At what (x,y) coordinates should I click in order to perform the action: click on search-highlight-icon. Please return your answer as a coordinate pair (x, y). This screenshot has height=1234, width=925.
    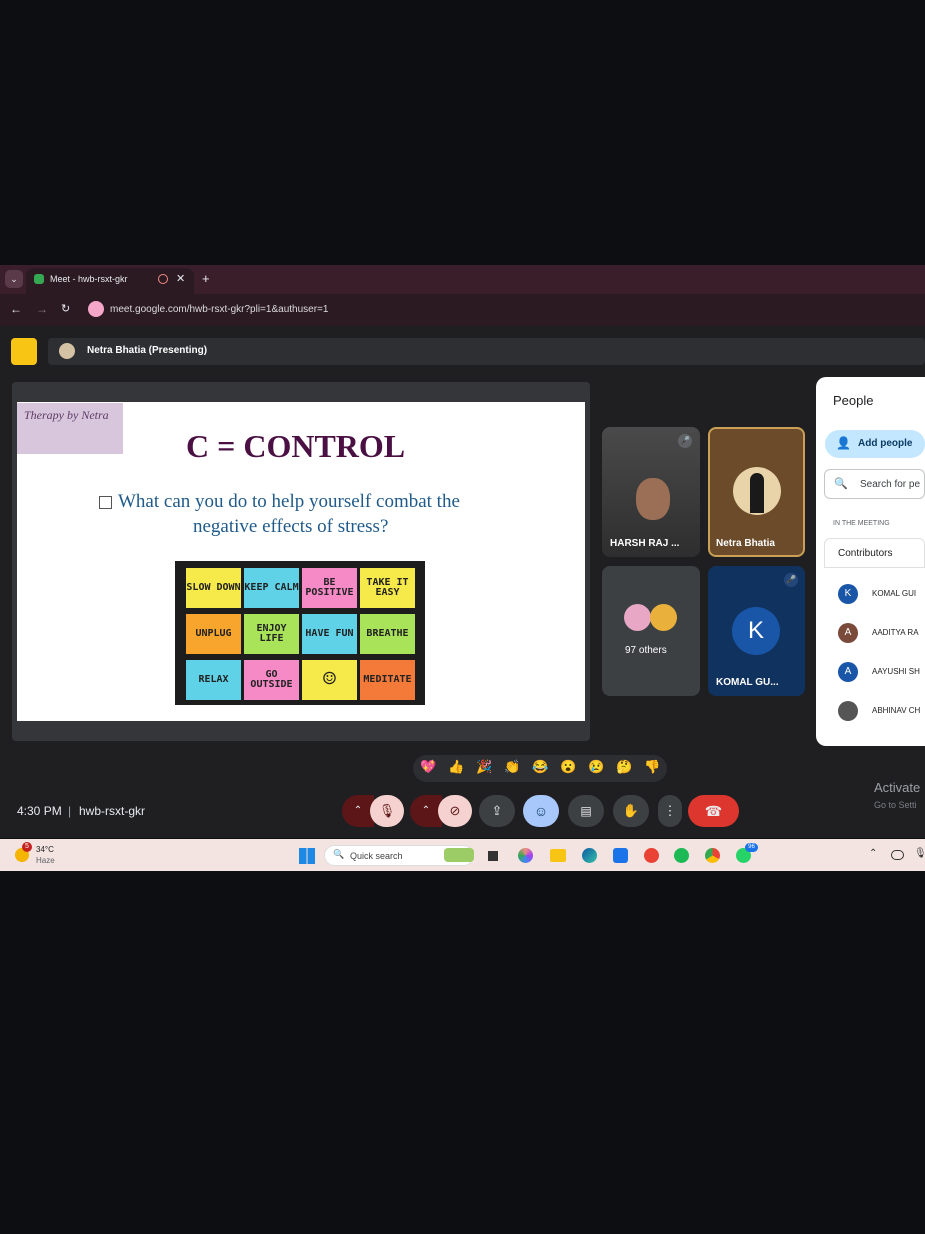
    Looking at the image, I should click on (459, 855).